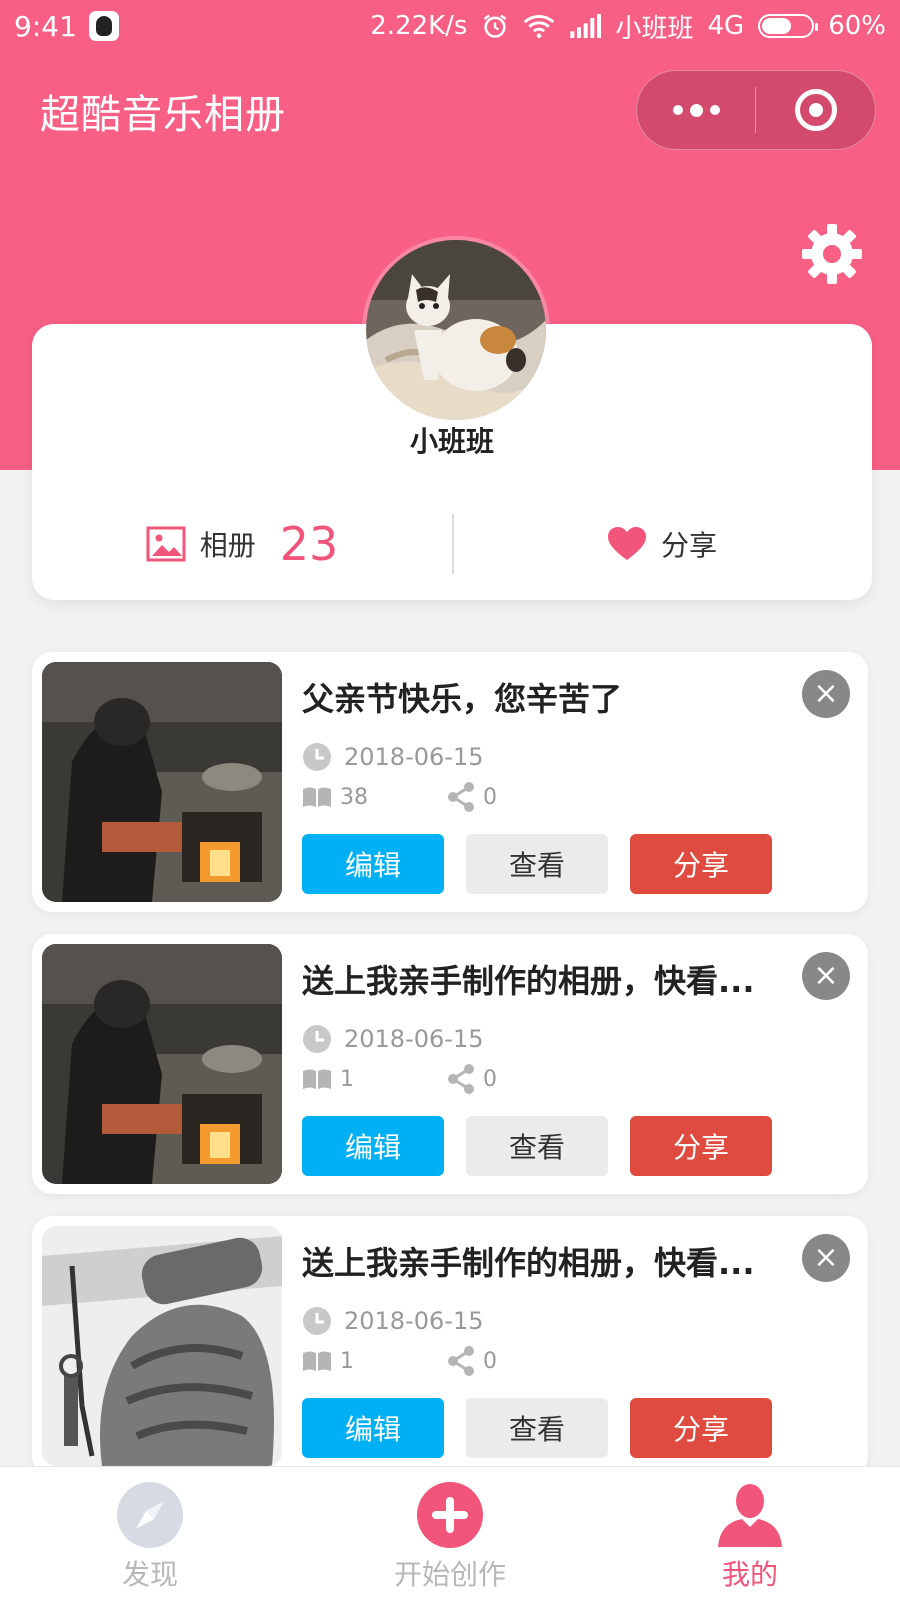 This screenshot has width=900, height=1600. What do you see at coordinates (750, 1515) in the screenshot?
I see `user-icon` at bounding box center [750, 1515].